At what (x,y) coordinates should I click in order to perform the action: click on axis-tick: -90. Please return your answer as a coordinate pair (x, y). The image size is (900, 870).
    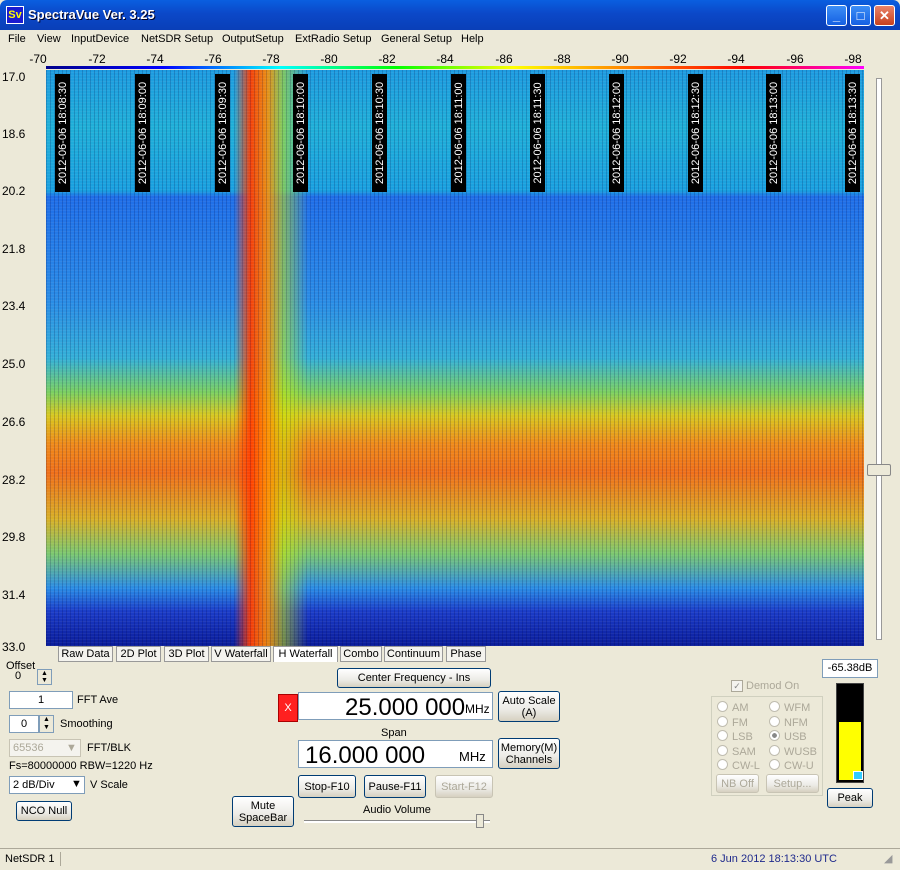
    Looking at the image, I should click on (620, 59).